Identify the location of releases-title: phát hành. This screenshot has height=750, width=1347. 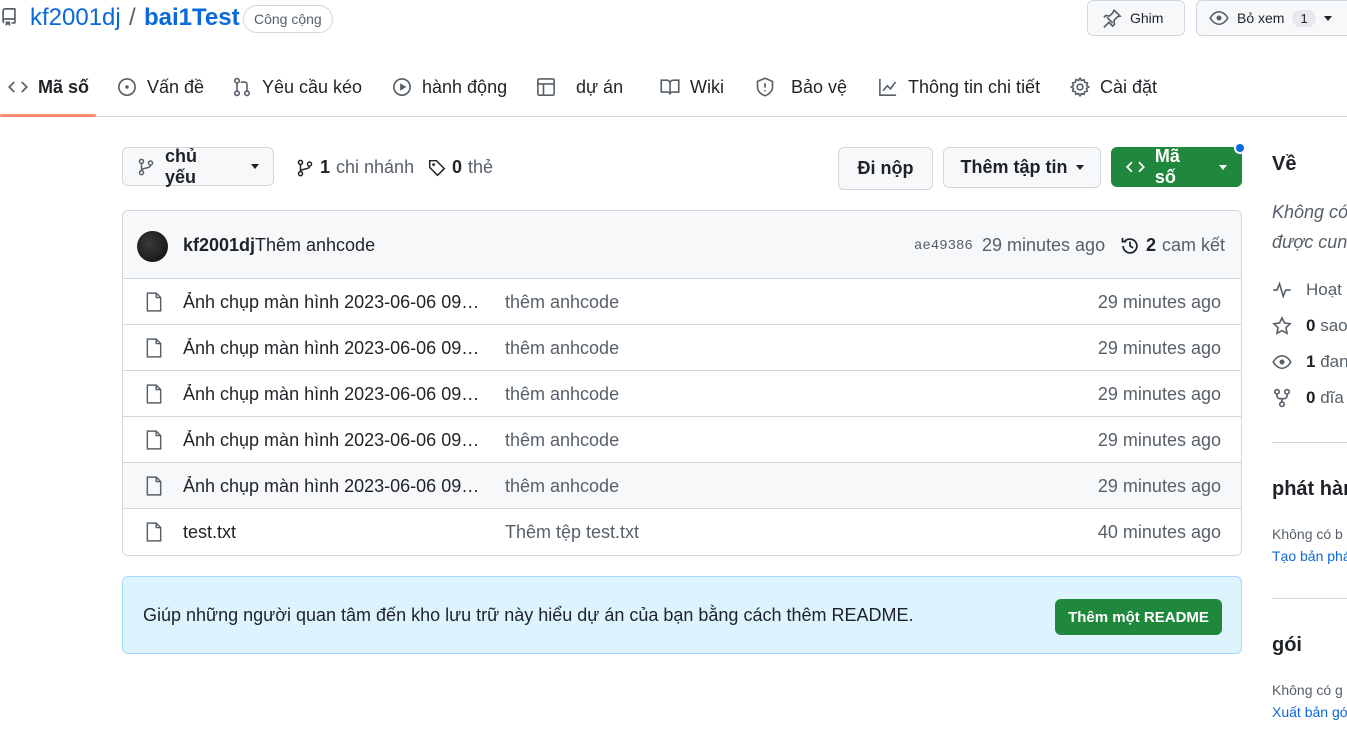
(1309, 489).